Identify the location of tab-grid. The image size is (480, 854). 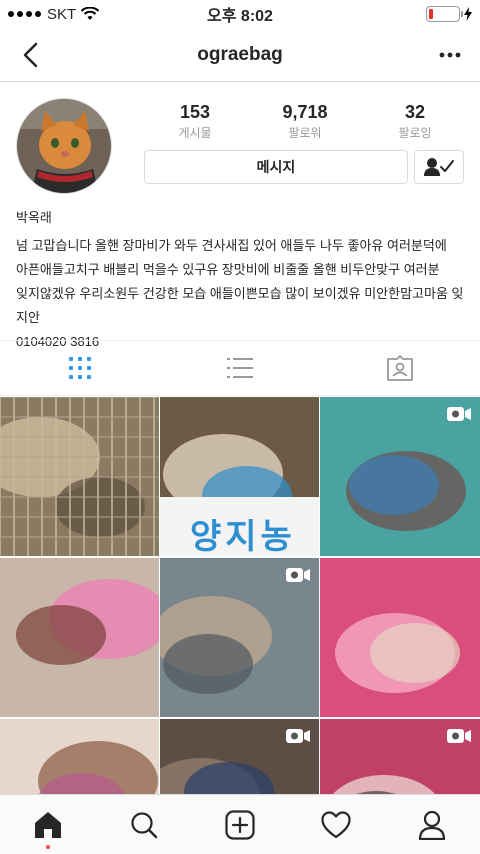
(80, 368).